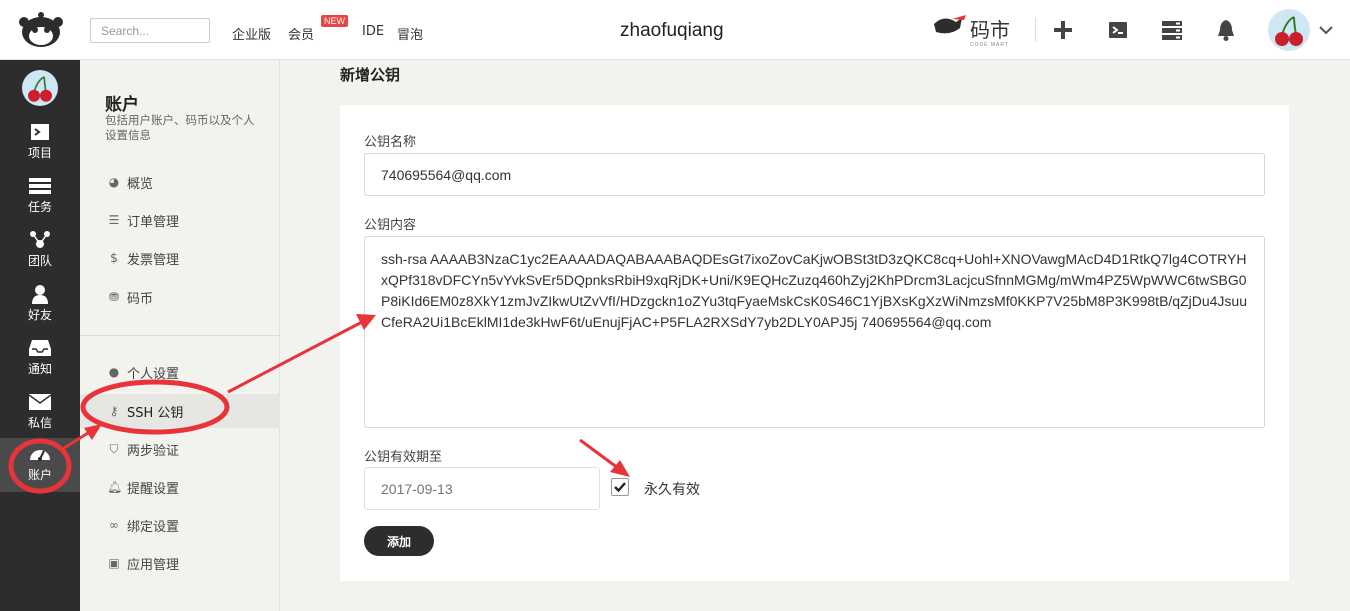 The height and width of the screenshot is (611, 1350). Describe the element at coordinates (115, 487) in the screenshot. I see `bell-icon: 🔔︎` at that location.